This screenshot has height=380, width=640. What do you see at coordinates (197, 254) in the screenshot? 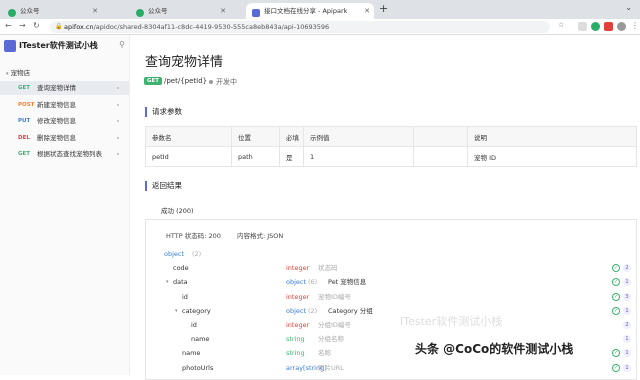
I see `field-count: (2)` at bounding box center [197, 254].